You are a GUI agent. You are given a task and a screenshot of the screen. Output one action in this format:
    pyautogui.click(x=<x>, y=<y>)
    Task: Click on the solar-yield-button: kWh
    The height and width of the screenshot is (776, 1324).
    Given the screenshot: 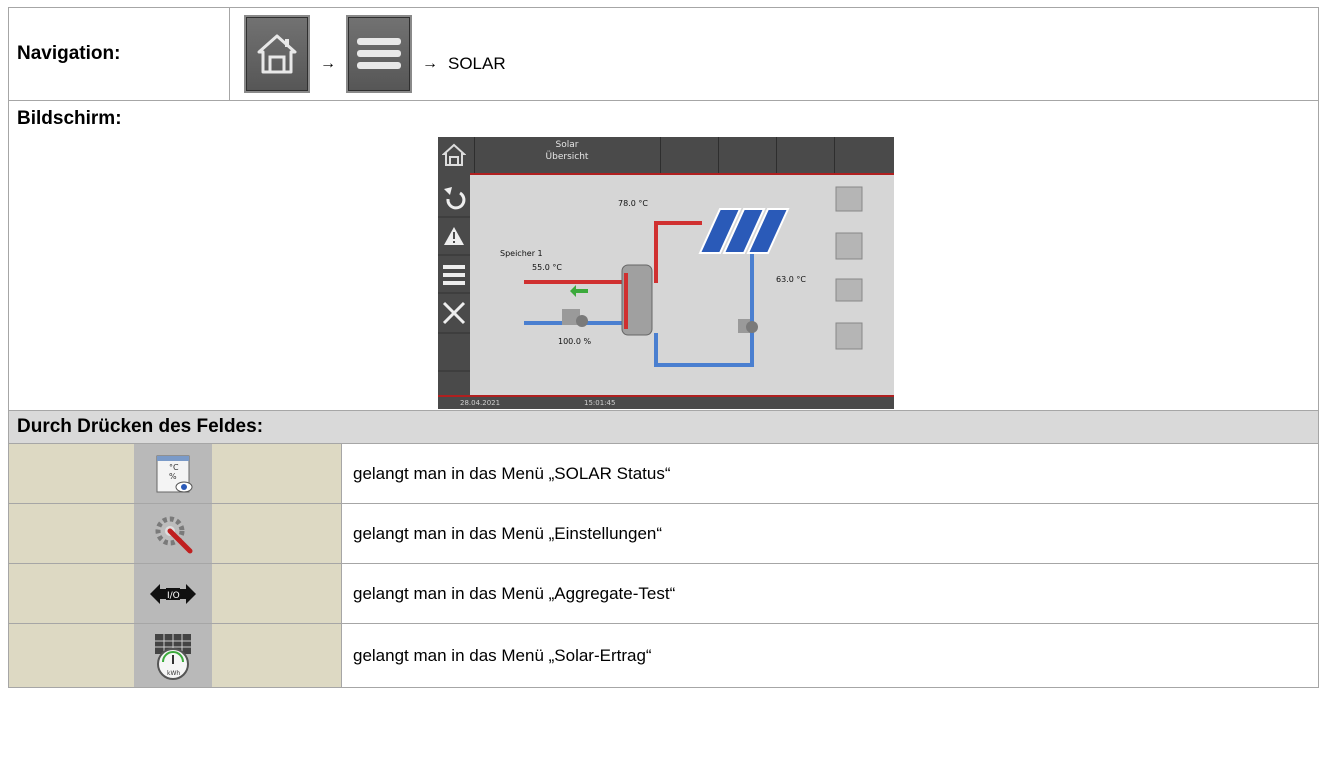 What is the action you would take?
    pyautogui.click(x=173, y=655)
    